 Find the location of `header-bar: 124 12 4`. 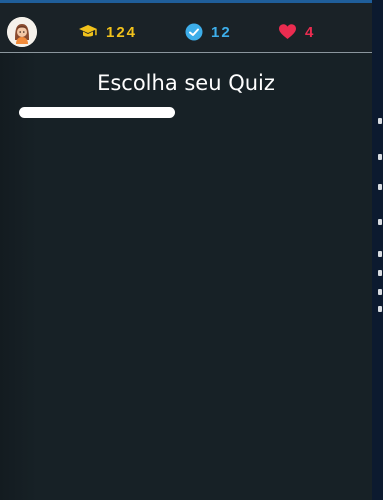

header-bar: 124 12 4 is located at coordinates (186, 28).